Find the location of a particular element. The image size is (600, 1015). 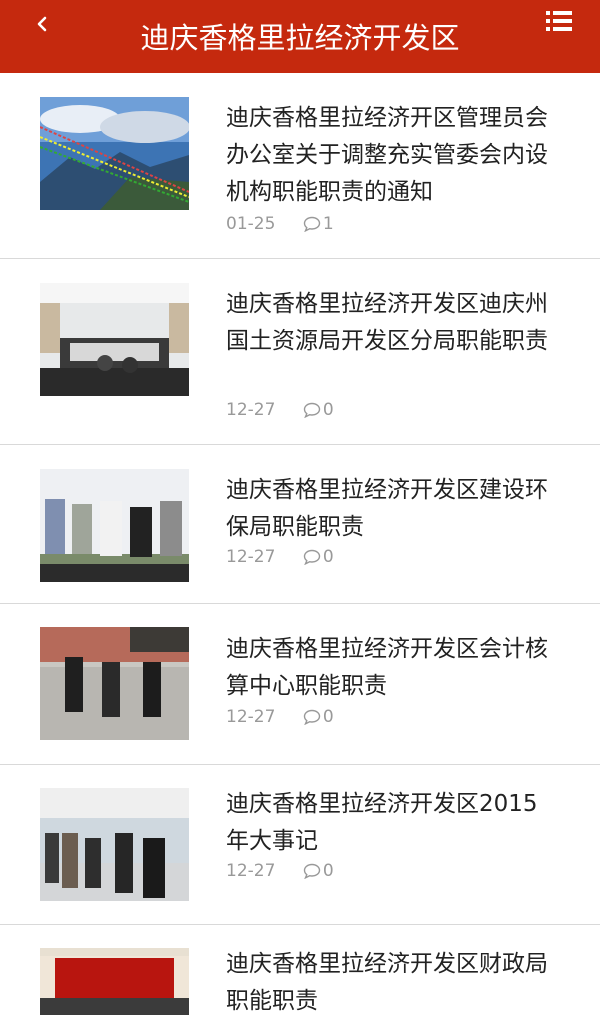

list-icon is located at coordinates (559, 21).